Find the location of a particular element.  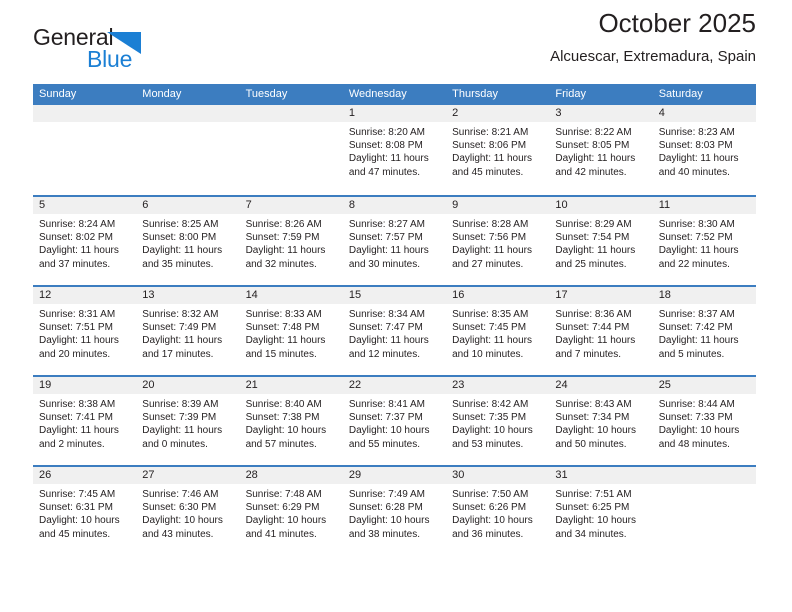

day-number: 21 is located at coordinates (291, 385).